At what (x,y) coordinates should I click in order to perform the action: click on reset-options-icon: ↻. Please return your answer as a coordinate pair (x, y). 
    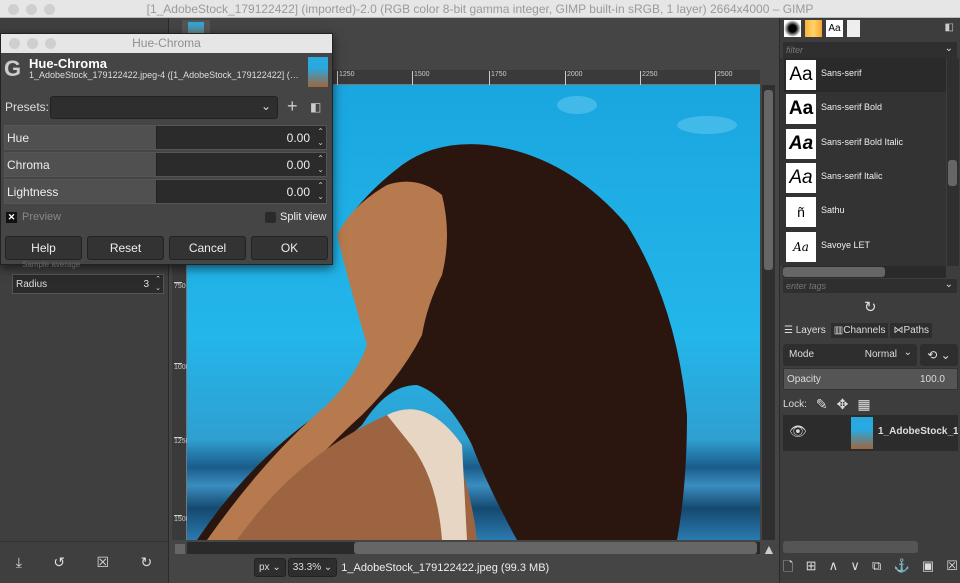
    Looking at the image, I should click on (147, 562).